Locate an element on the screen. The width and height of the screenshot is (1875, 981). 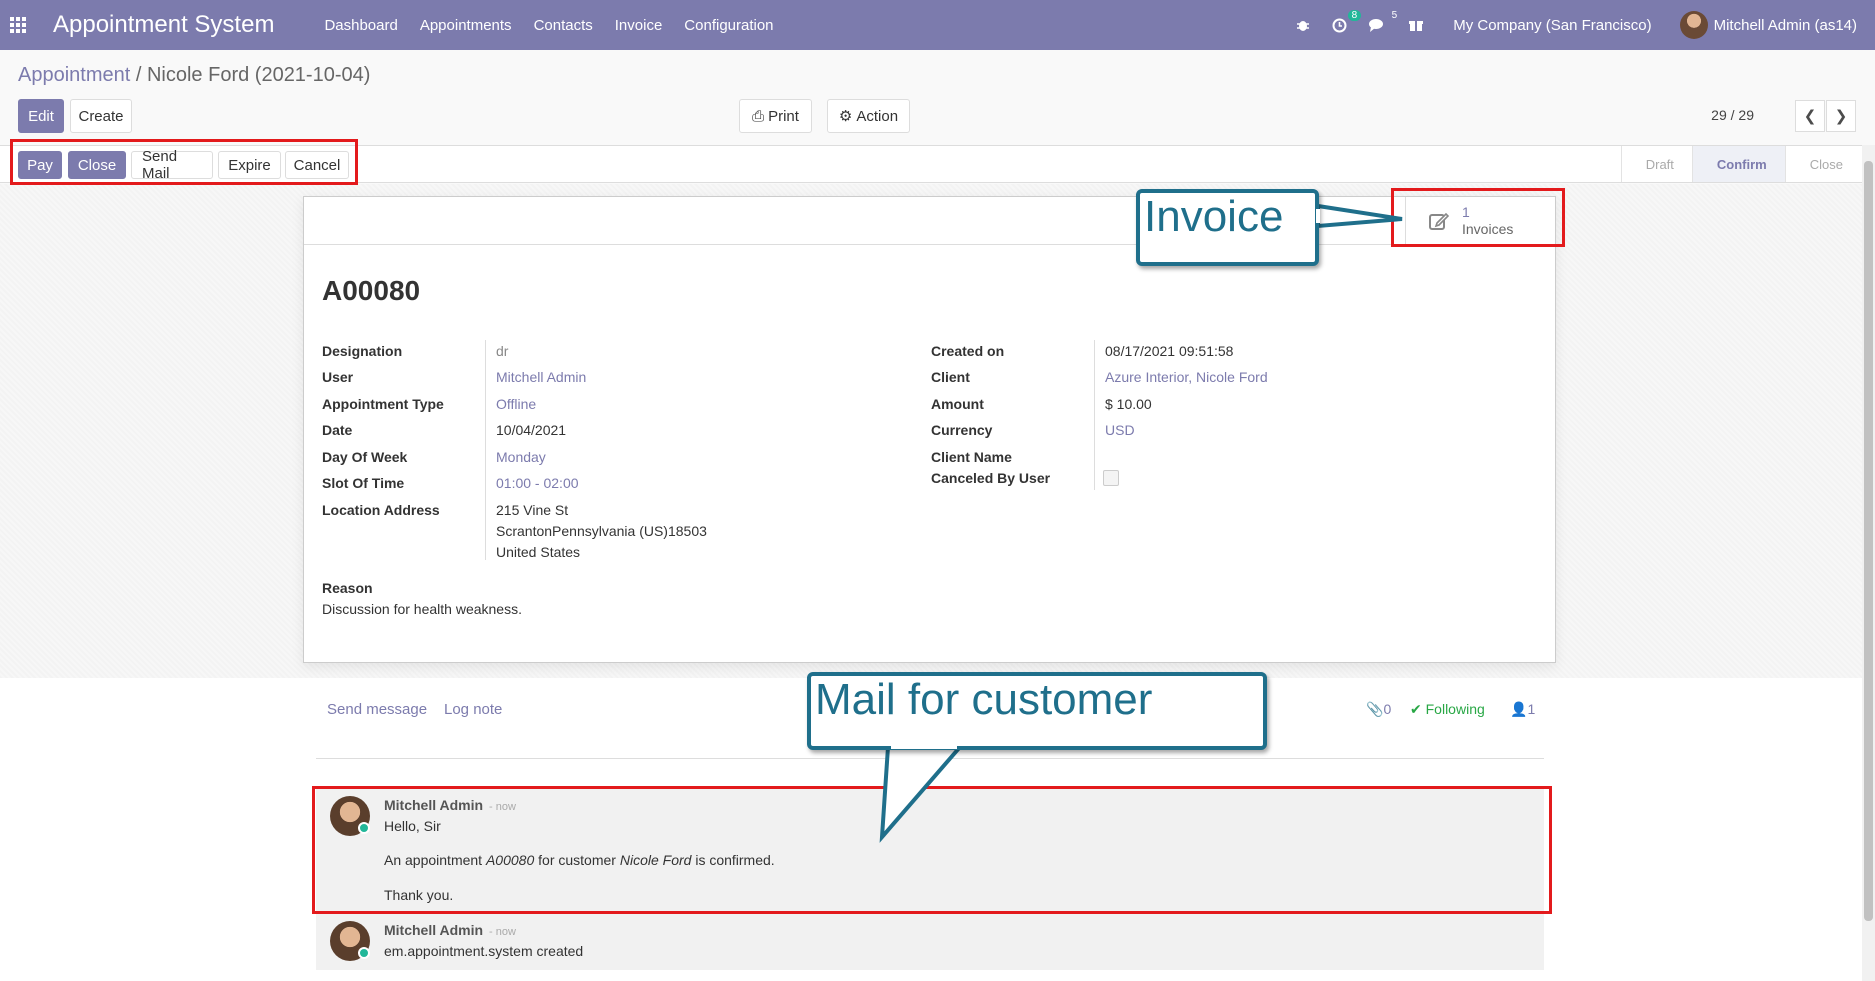
left-group-divider is located at coordinates (485, 450).